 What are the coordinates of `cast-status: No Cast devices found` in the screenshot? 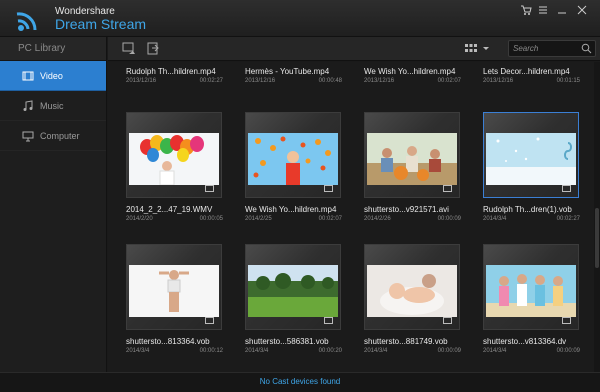 It's located at (300, 381).